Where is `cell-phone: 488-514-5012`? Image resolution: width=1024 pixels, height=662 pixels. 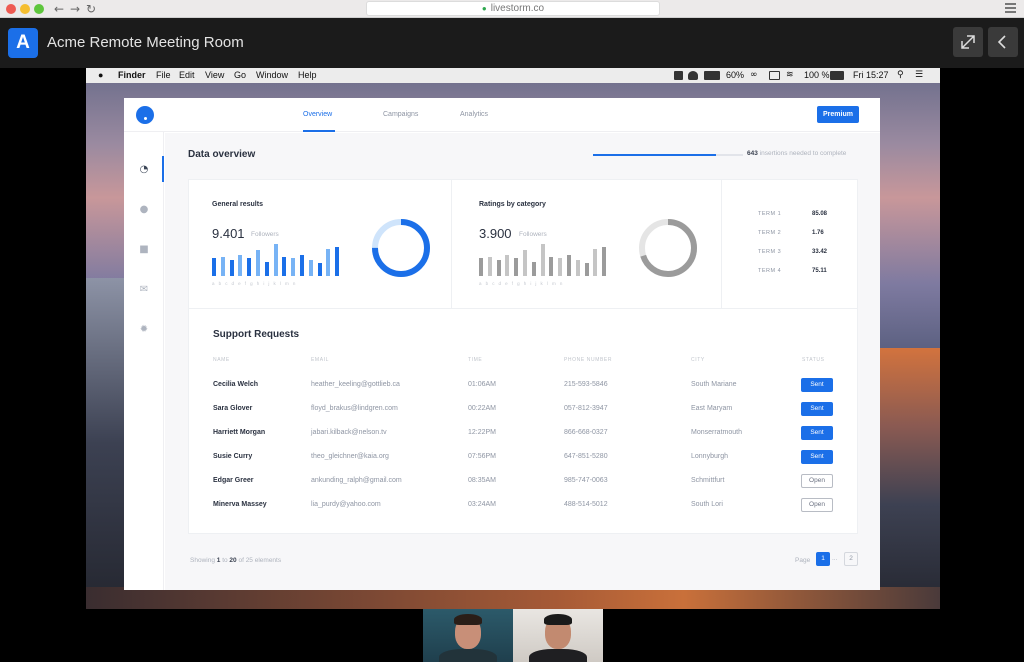
cell-phone: 488-514-5012 is located at coordinates (586, 504).